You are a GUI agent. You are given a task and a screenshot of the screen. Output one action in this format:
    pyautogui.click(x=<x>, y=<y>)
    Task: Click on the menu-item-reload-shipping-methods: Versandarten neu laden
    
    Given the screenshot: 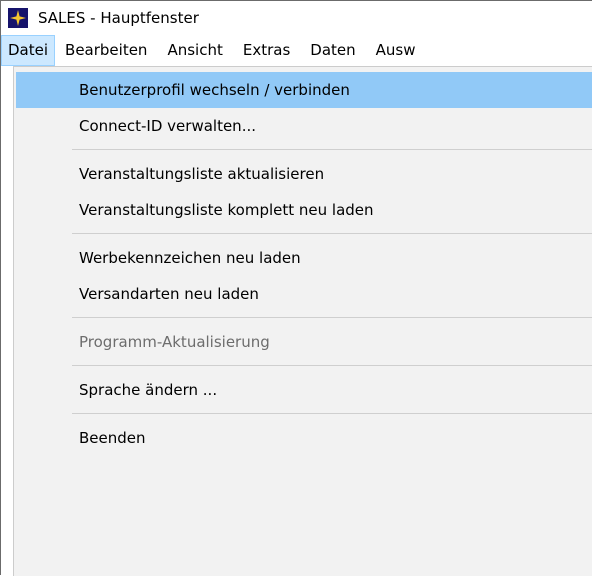 What is the action you would take?
    pyautogui.click(x=304, y=294)
    